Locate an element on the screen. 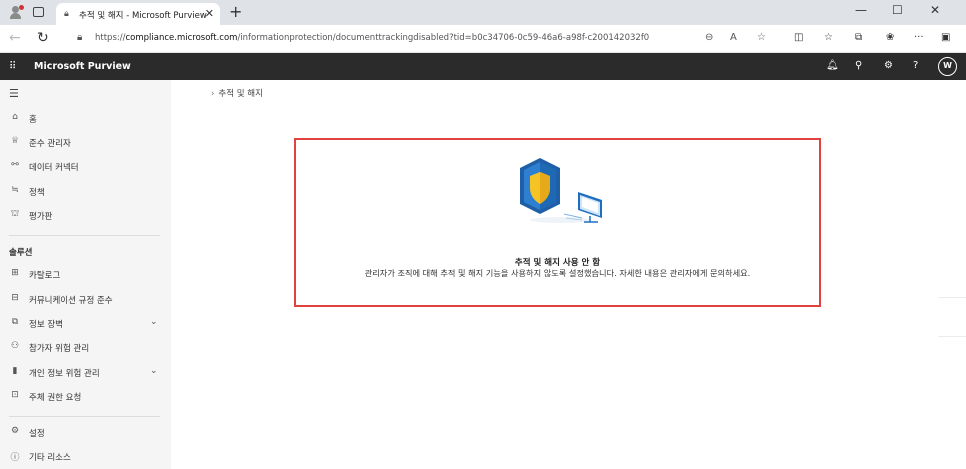 Image resolution: width=966 pixels, height=469 pixels. trial-icon: ⛫ is located at coordinates (15, 214).